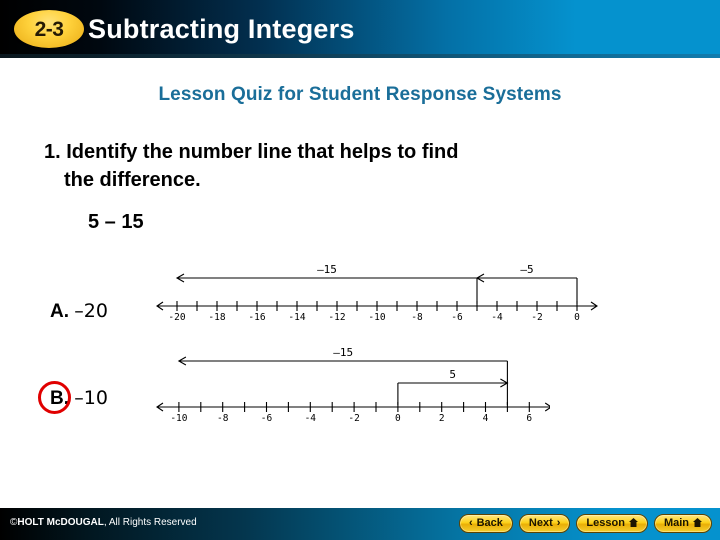  Describe the element at coordinates (91, 311) in the screenshot. I see `choice-a-value: –20` at that location.